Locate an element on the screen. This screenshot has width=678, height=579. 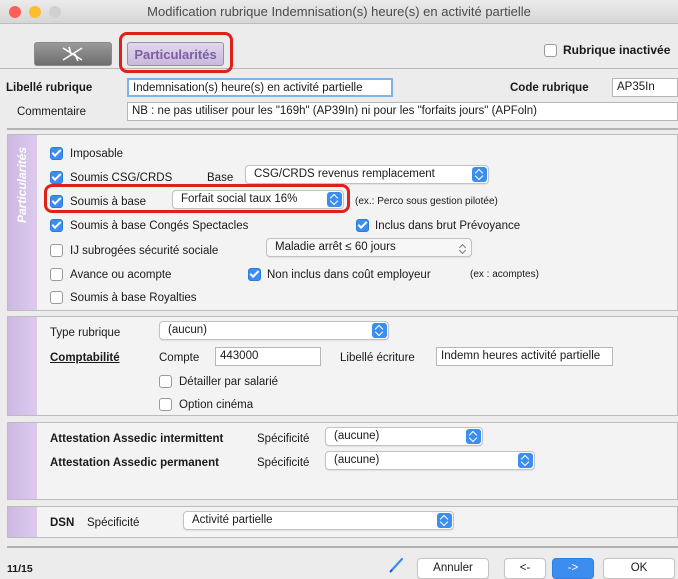
highlight-box-soumis-base is located at coordinates (197, 198).